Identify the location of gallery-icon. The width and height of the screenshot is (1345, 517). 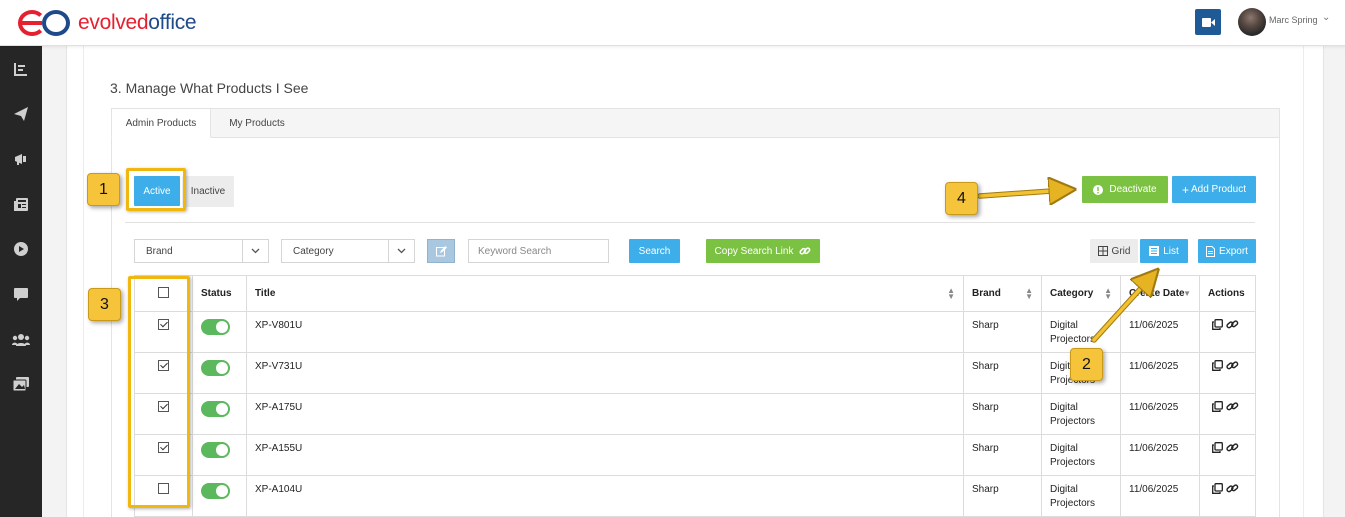
(21, 384).